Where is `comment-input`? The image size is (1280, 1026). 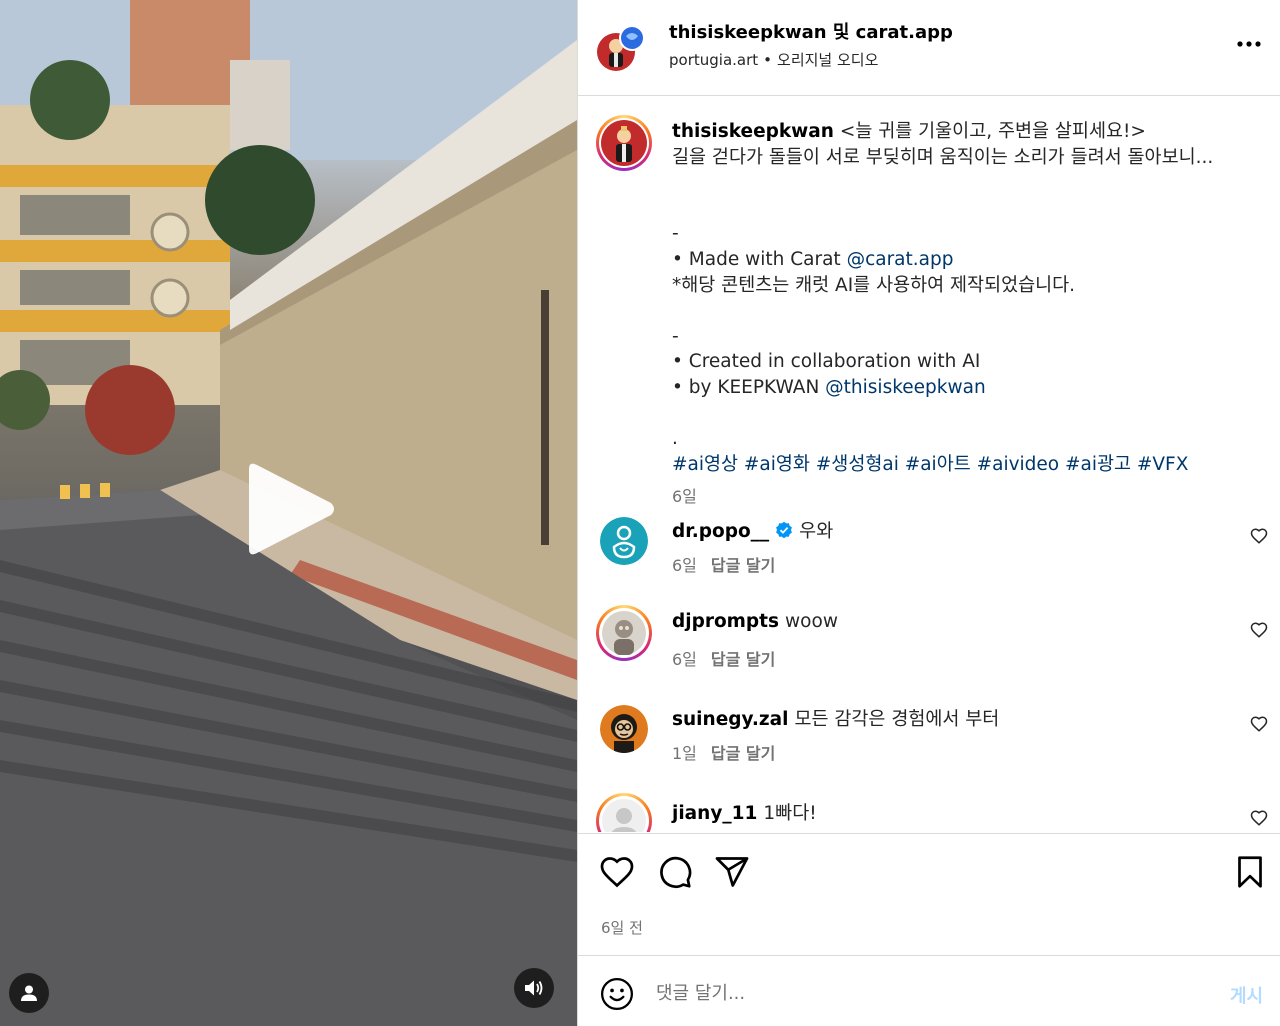
comment-input is located at coordinates (936, 993).